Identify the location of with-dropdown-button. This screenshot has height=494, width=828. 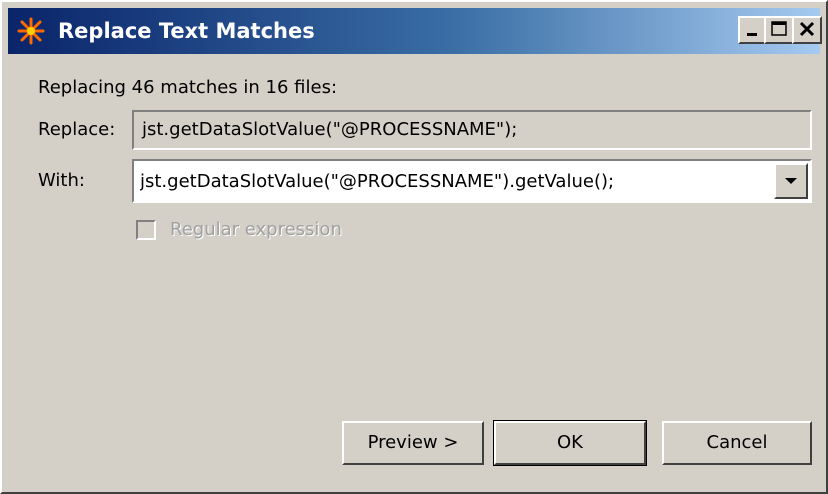
(791, 181).